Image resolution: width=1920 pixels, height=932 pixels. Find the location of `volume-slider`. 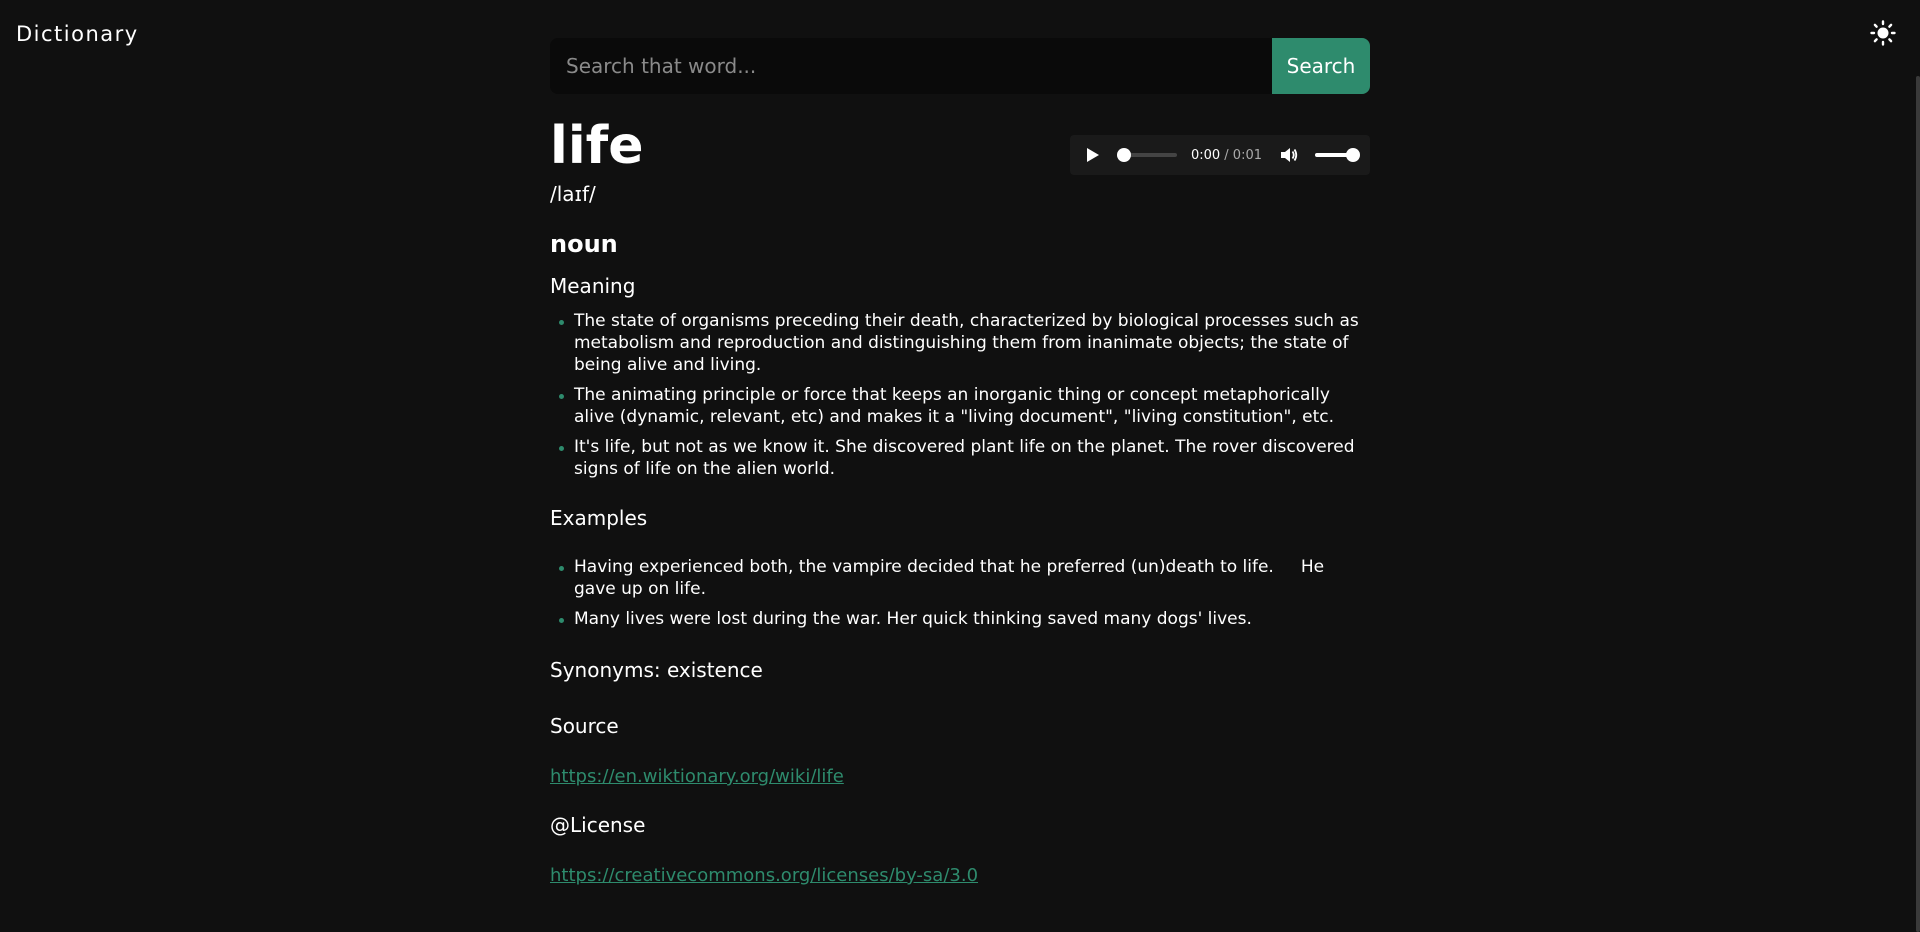

volume-slider is located at coordinates (1337, 155).